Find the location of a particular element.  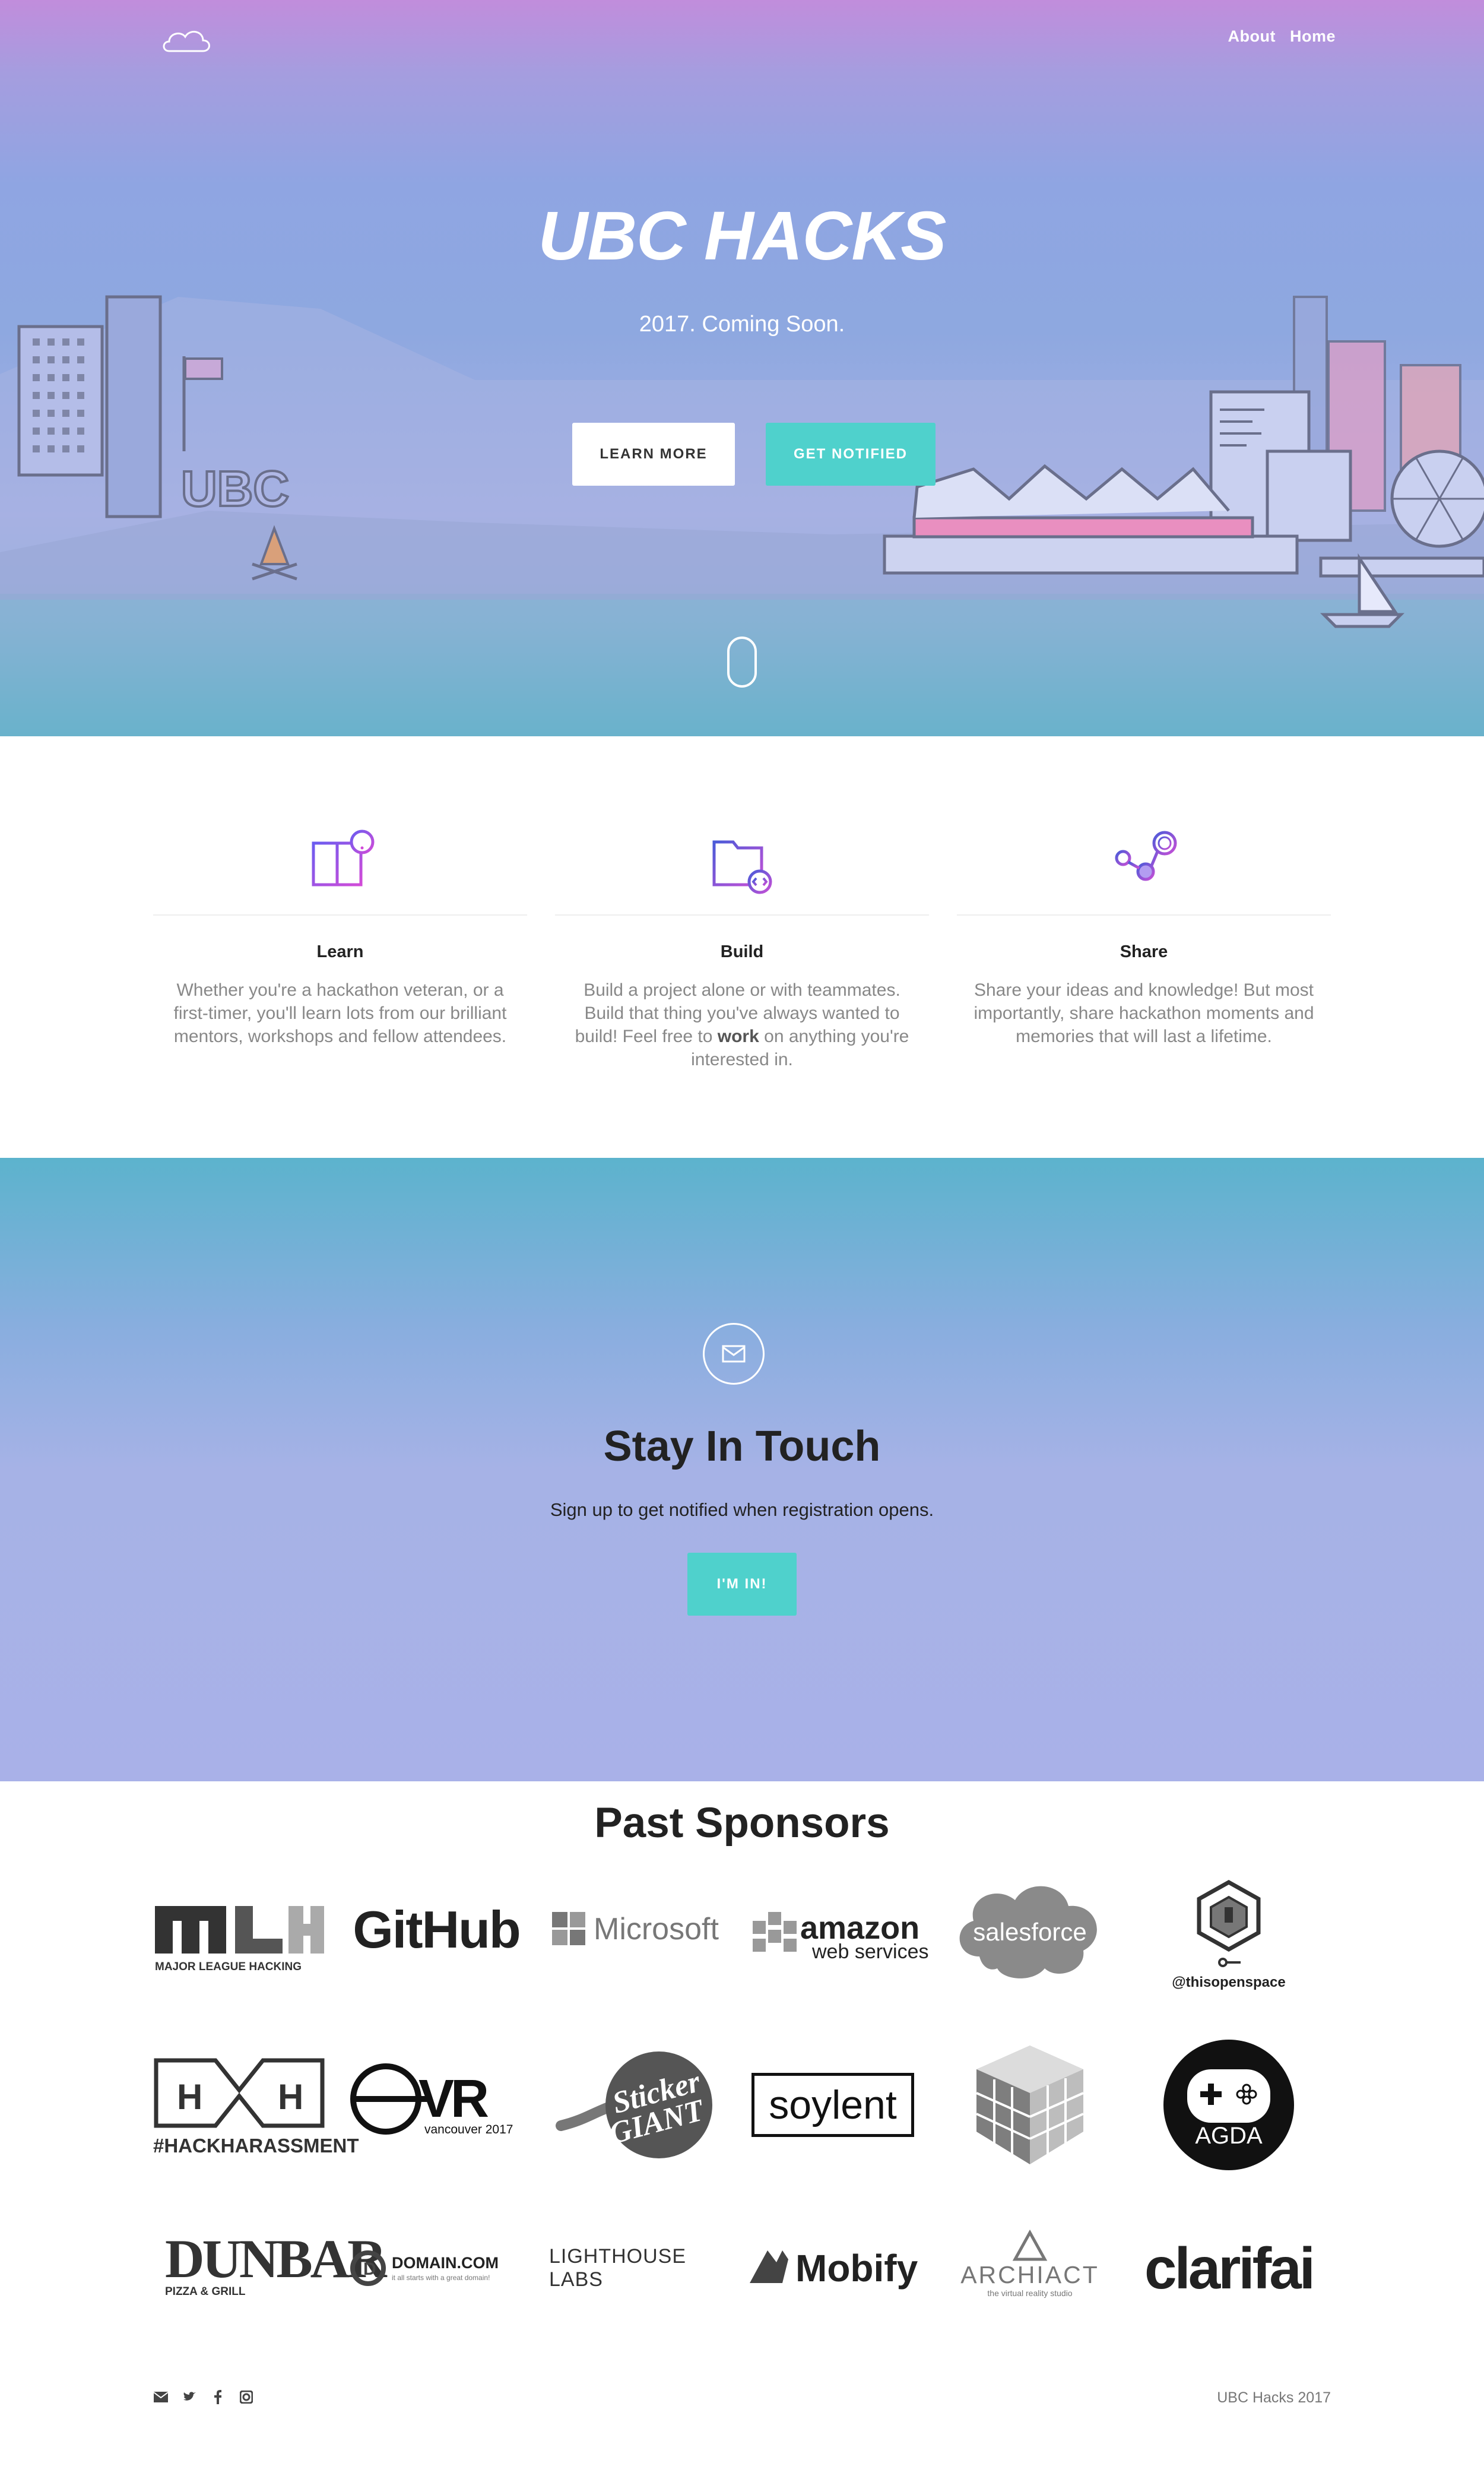

sponsor-logo-cube is located at coordinates (1030, 2105).